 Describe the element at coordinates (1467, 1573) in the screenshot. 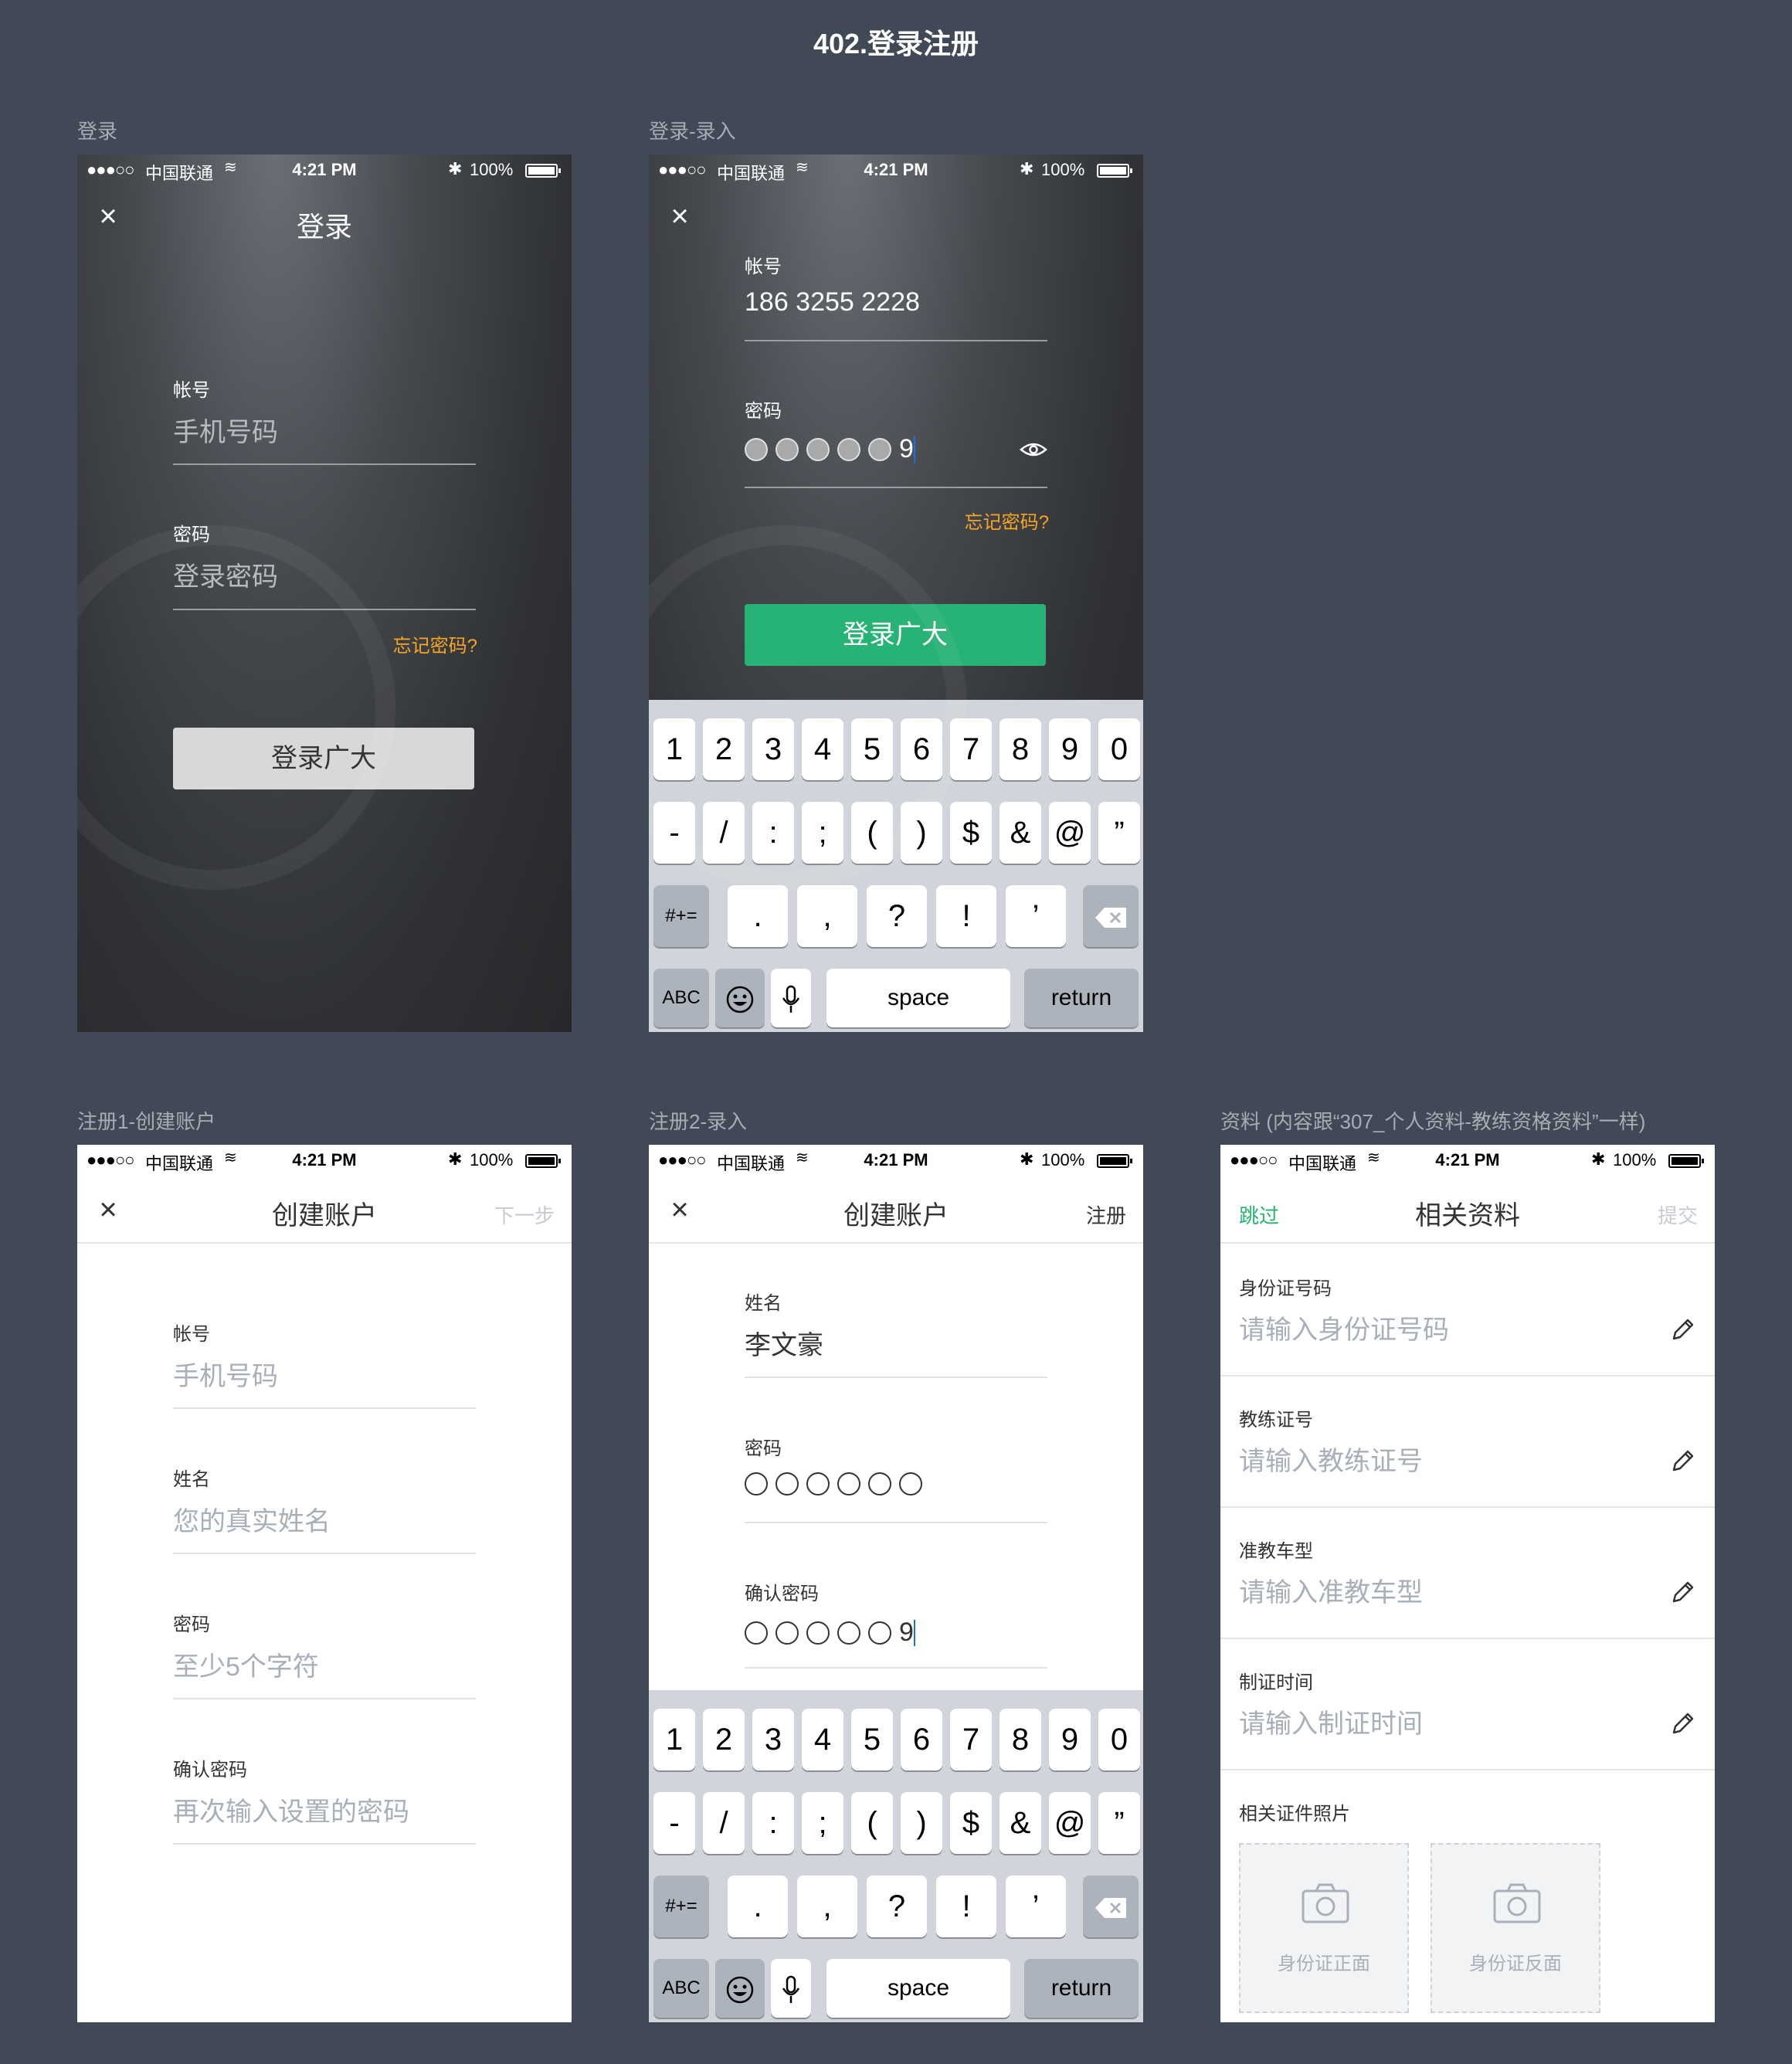

I see `vehicle-type-row: 准教车型 请输入准教车型` at that location.